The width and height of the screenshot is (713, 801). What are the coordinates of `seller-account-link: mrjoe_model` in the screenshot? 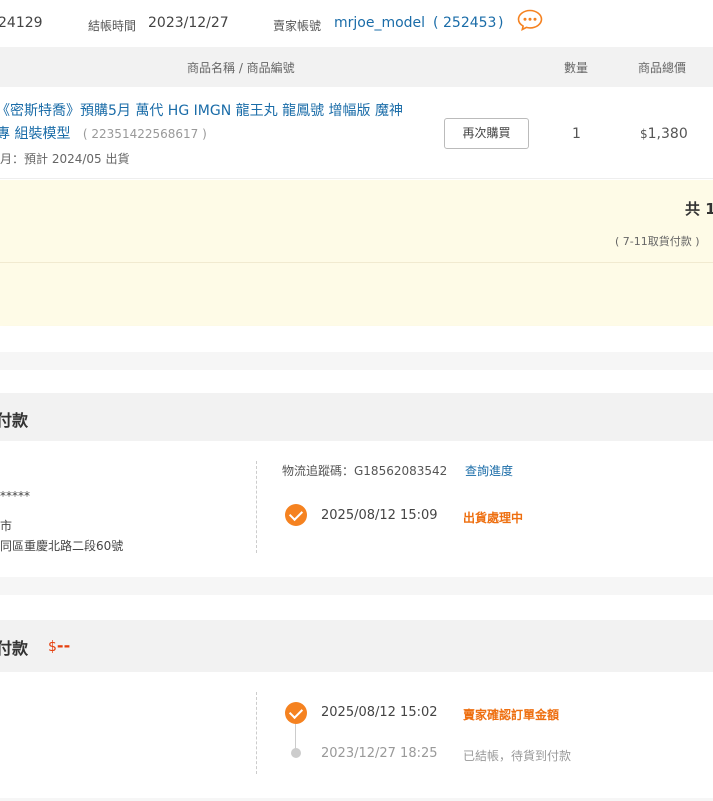 It's located at (379, 23).